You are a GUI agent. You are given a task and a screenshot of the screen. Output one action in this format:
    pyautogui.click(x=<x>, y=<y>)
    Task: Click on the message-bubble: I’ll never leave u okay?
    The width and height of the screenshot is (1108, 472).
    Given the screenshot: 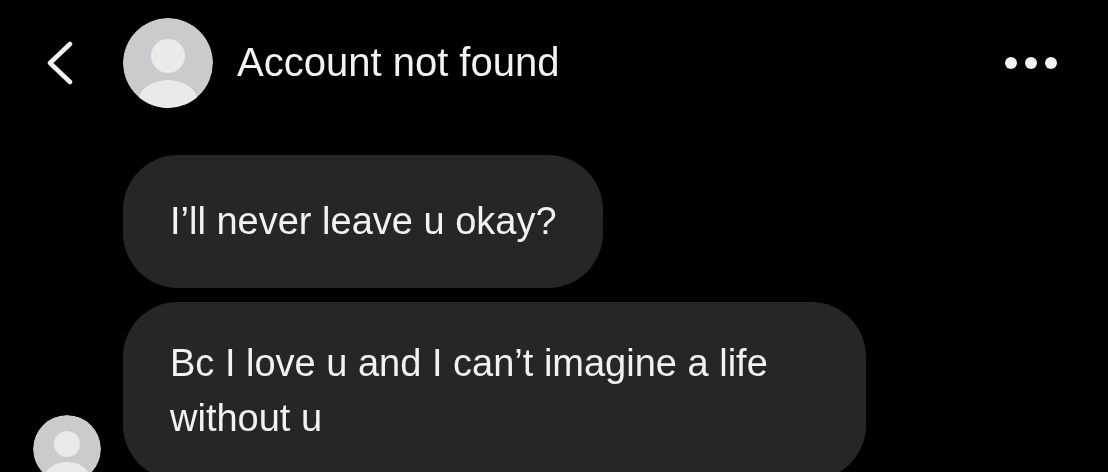 What is the action you would take?
    pyautogui.click(x=363, y=221)
    